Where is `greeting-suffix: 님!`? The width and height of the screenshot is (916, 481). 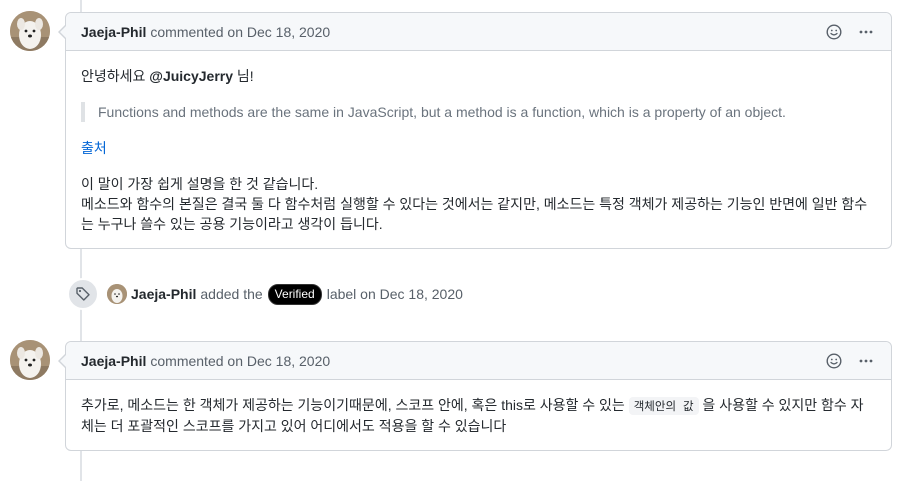
greeting-suffix: 님! is located at coordinates (243, 76).